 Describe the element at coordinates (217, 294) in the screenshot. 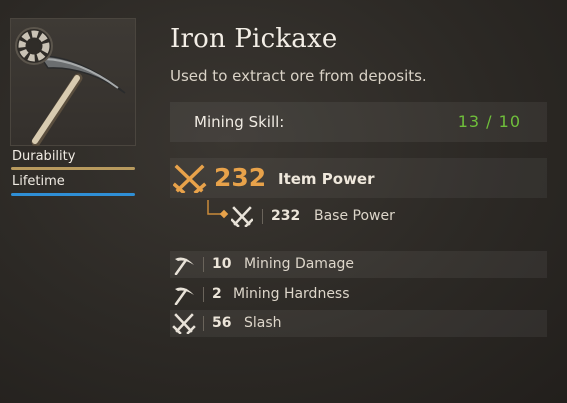

I see `stat-value: 2` at that location.